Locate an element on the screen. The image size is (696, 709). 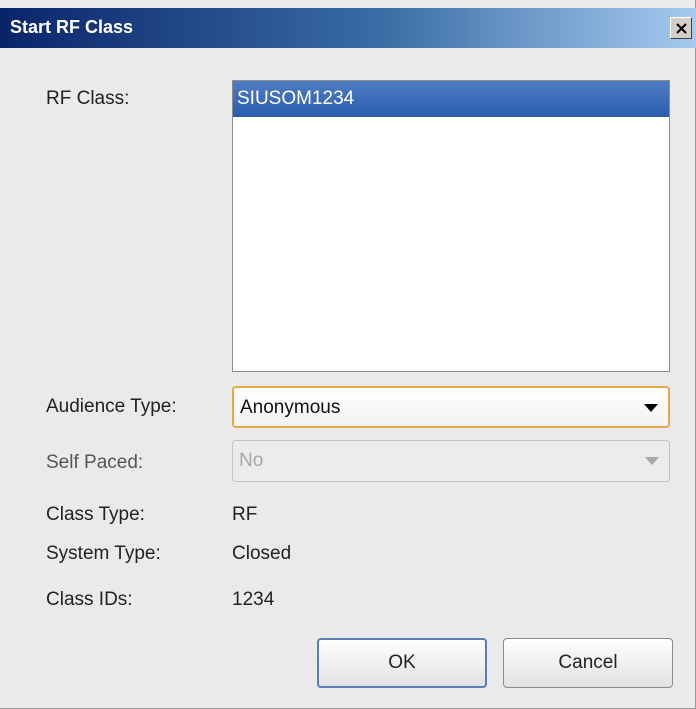
system-type-value: Closed is located at coordinates (262, 553).